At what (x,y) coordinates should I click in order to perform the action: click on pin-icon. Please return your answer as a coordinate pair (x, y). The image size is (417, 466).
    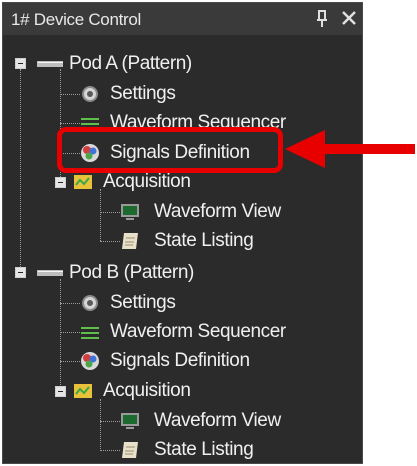
    Looking at the image, I should click on (322, 19).